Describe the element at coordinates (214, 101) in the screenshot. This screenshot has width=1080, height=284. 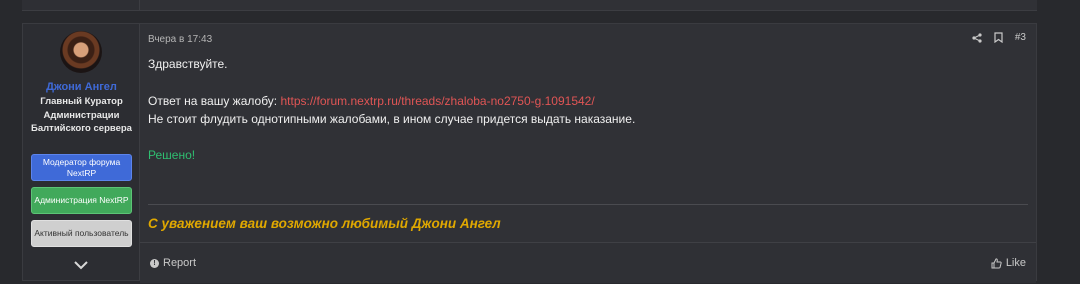
I see `reply-prefix: Ответ на вашу жалобу:` at that location.